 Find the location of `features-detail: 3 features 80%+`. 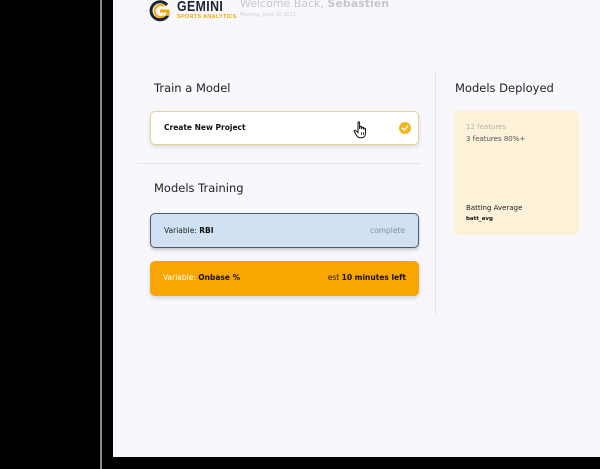

features-detail: 3 features 80%+ is located at coordinates (496, 139).